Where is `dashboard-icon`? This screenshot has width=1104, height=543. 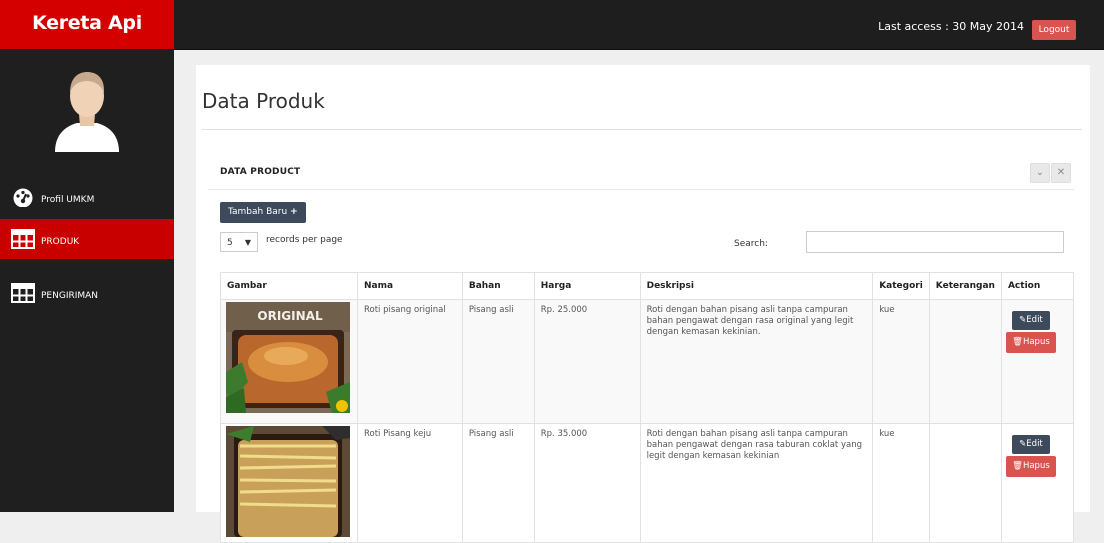 dashboard-icon is located at coordinates (23, 197).